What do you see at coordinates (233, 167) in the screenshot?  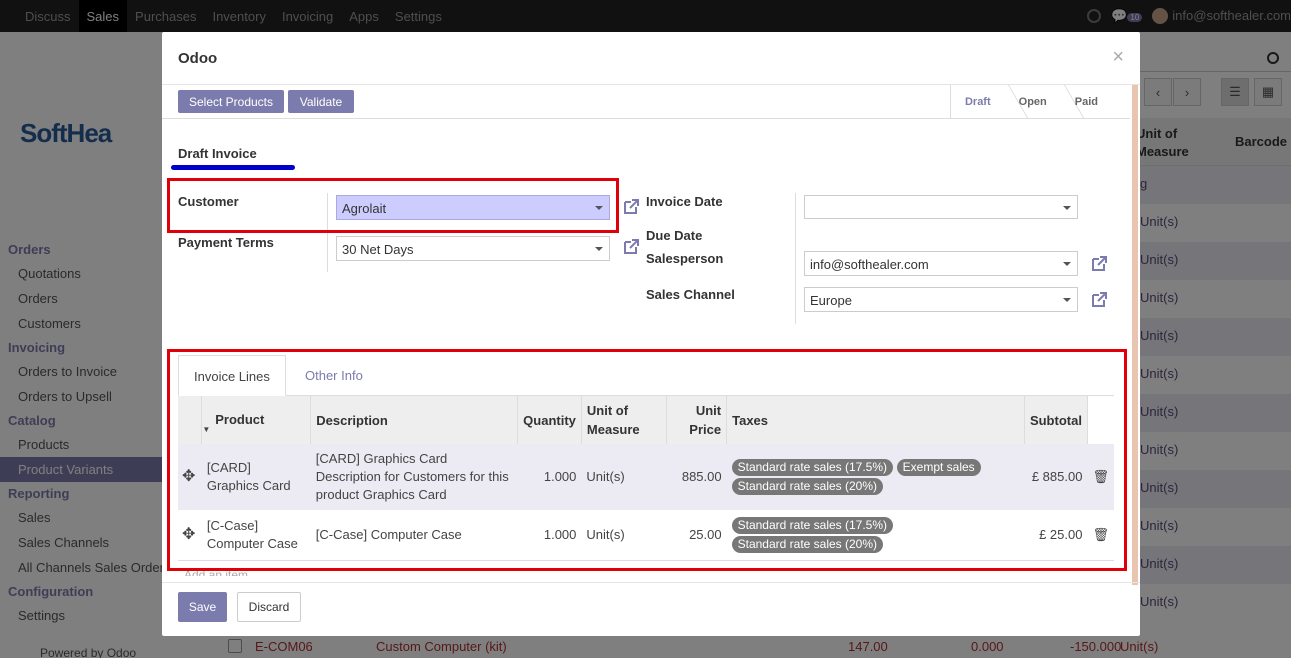 I see `title-underline` at bounding box center [233, 167].